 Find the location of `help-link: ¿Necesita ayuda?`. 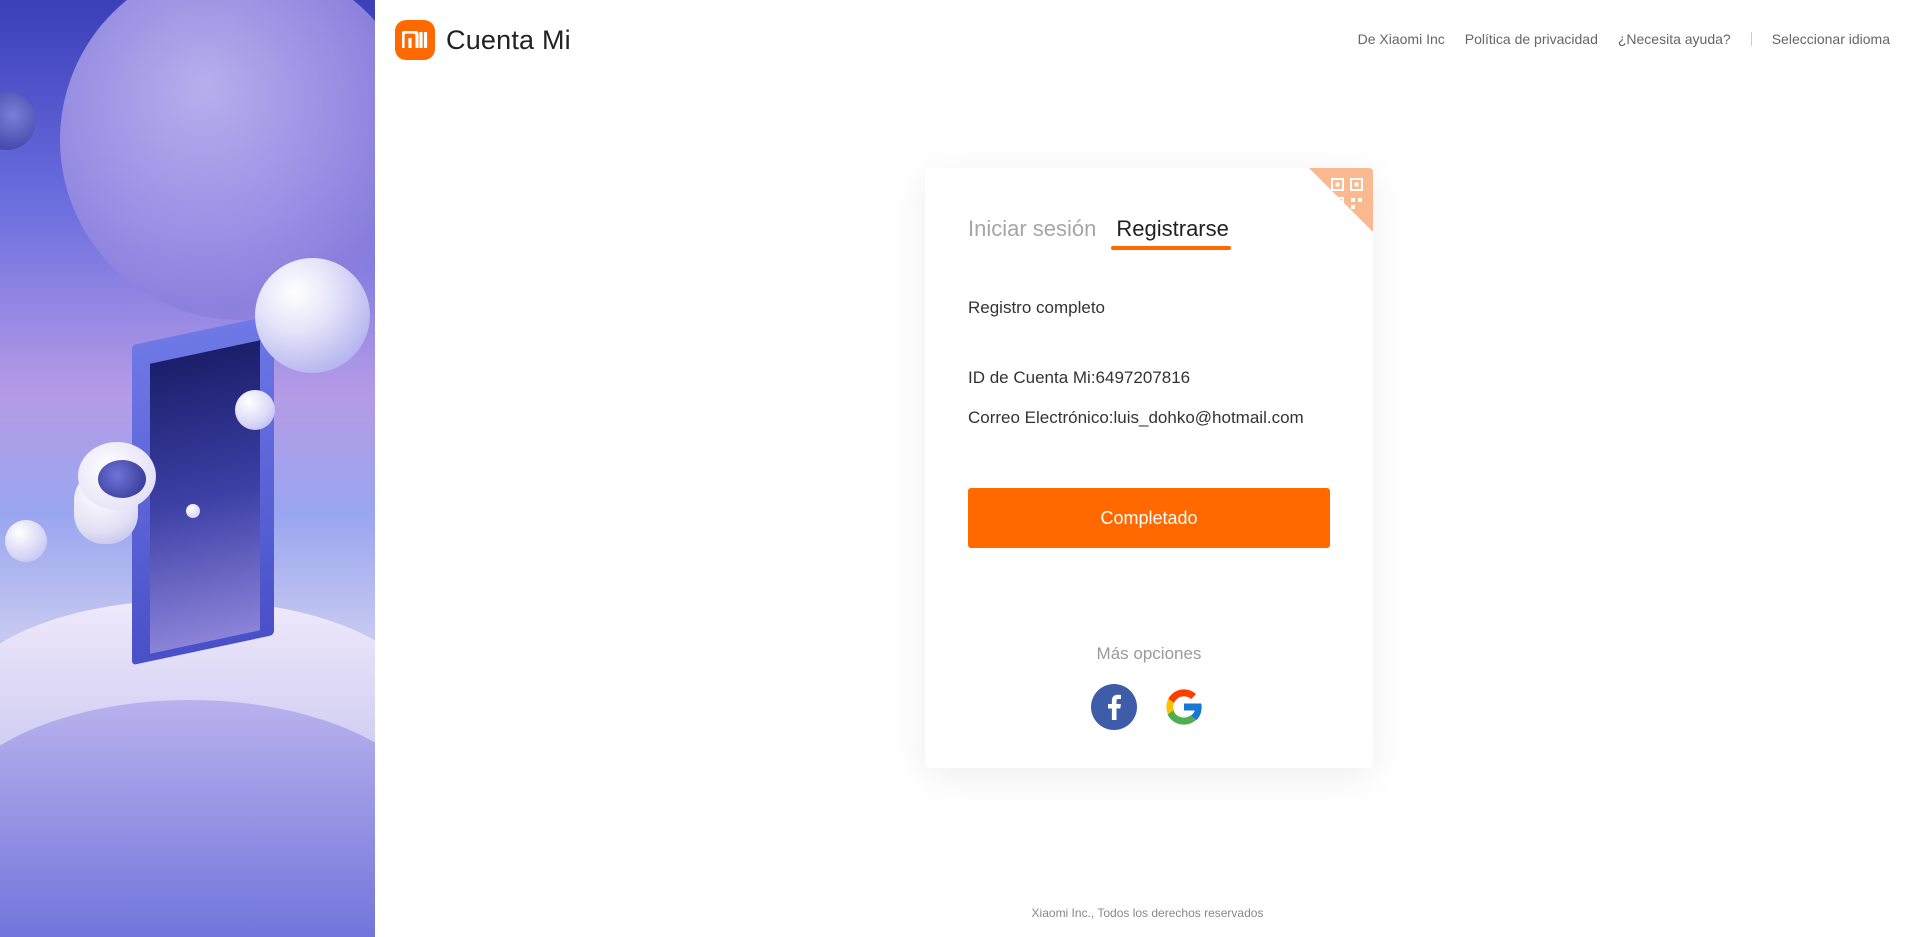

help-link: ¿Necesita ayuda? is located at coordinates (1674, 39).